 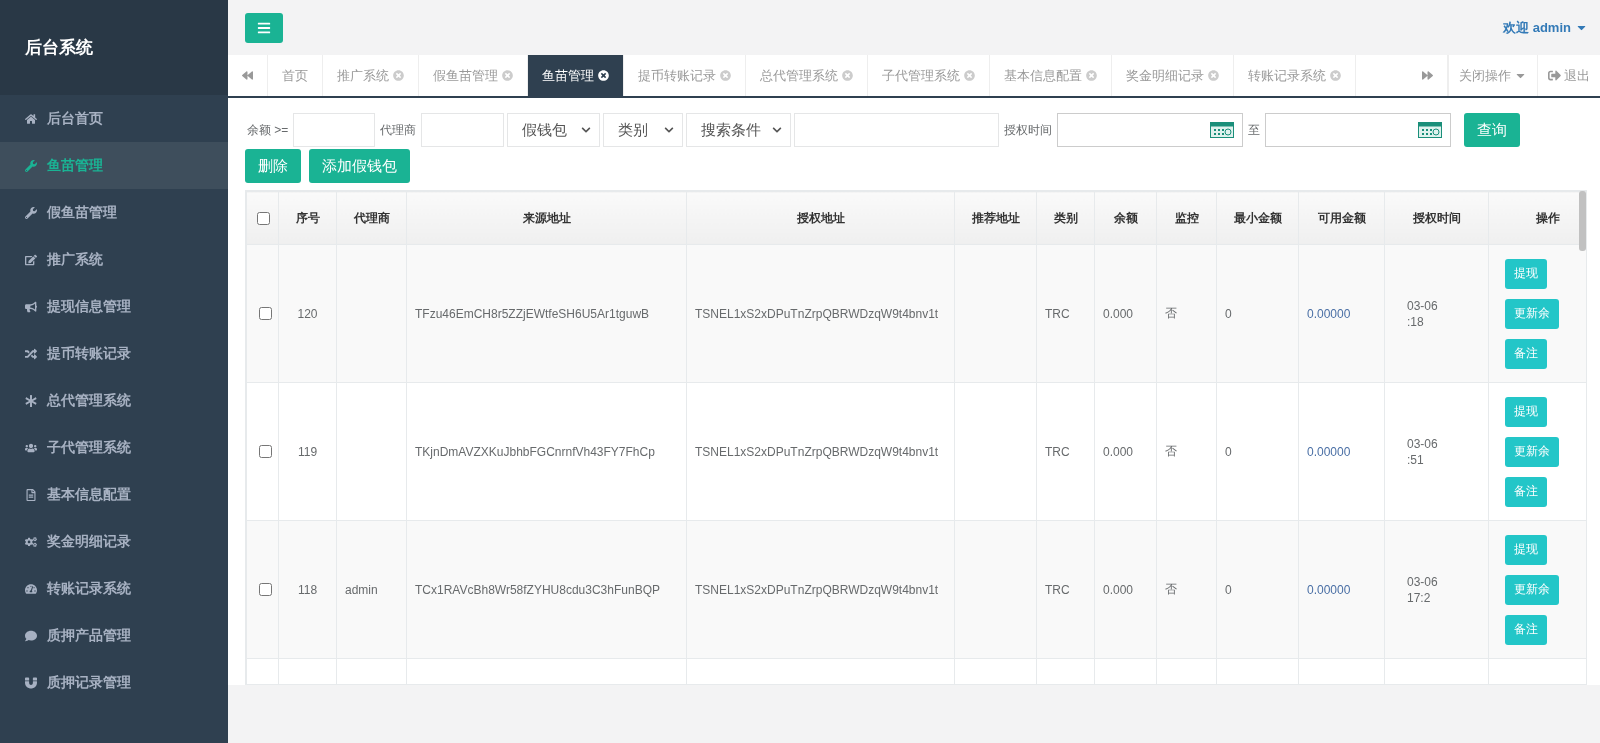 I want to click on filter-label: 代理商, so click(x=398, y=130).